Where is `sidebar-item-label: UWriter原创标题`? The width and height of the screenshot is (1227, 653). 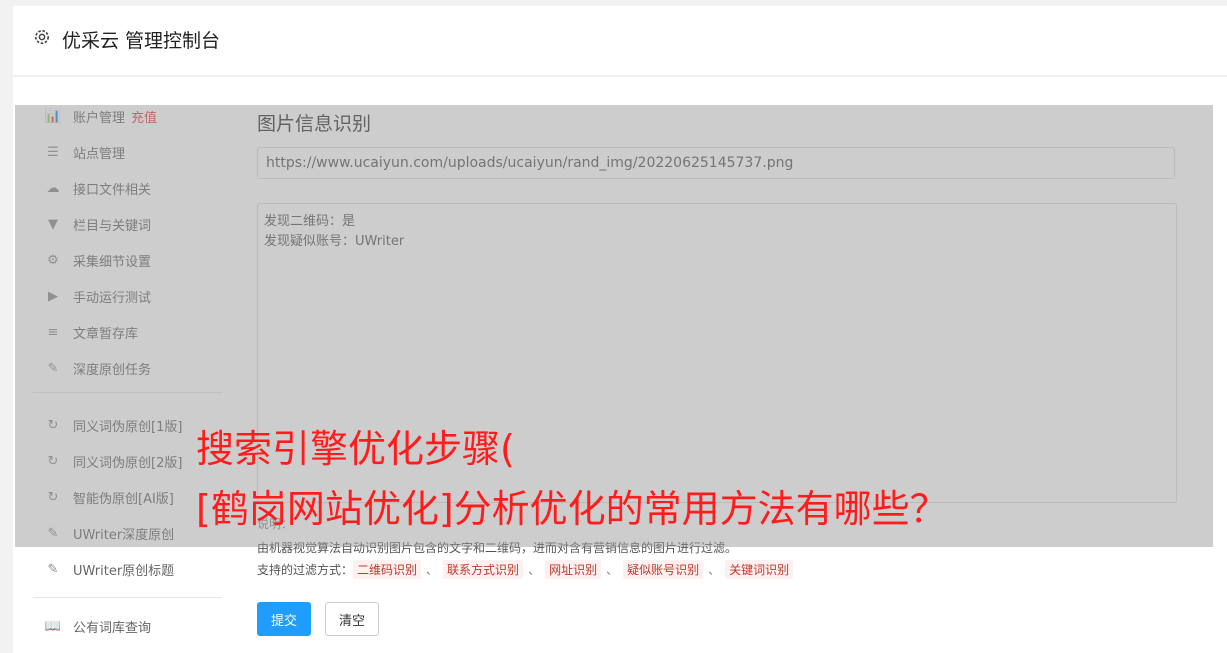
sidebar-item-label: UWriter原创标题 is located at coordinates (124, 571).